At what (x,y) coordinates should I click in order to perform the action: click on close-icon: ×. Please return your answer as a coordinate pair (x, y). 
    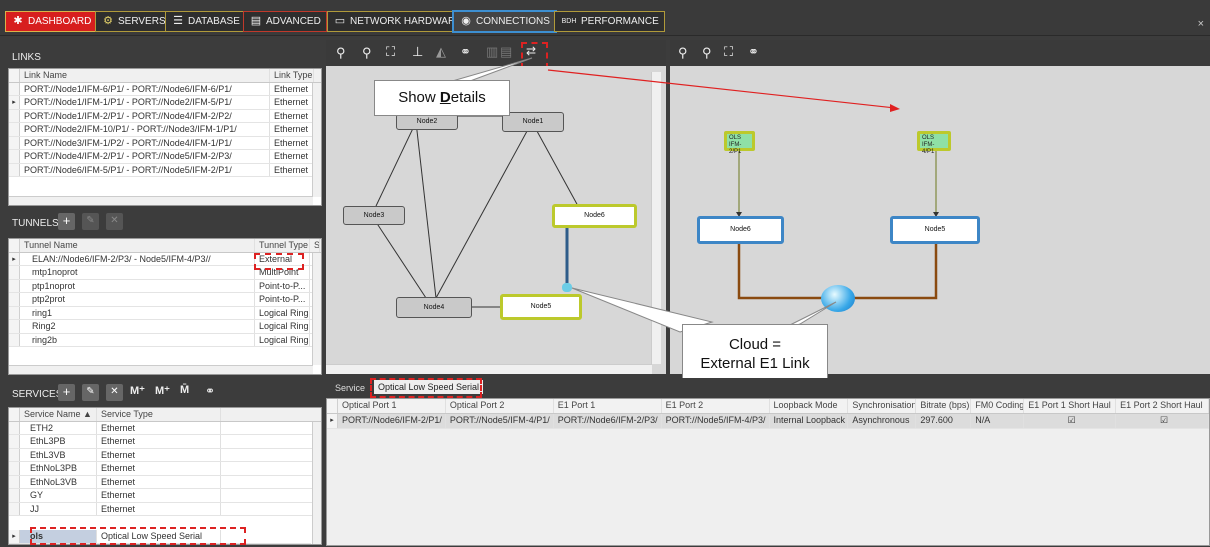
    Looking at the image, I should click on (1201, 24).